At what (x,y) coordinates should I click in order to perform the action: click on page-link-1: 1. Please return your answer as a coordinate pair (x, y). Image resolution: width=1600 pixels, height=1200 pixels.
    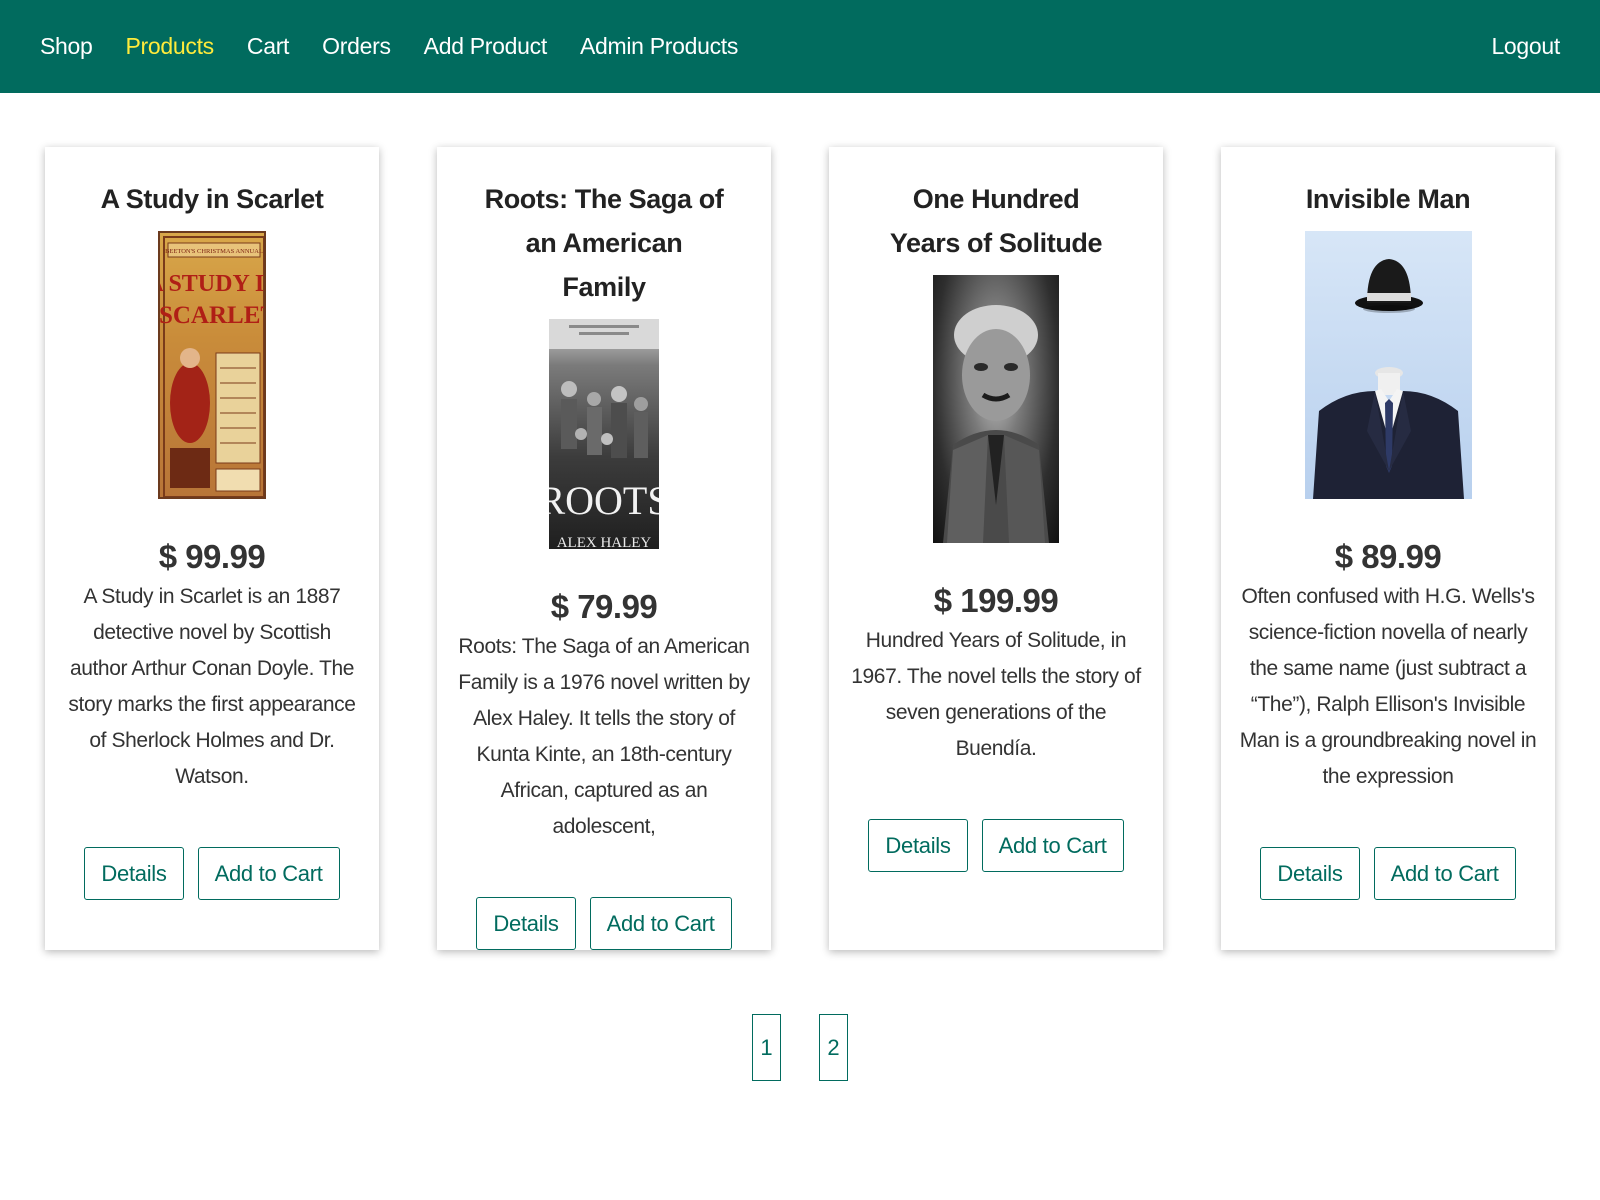
    Looking at the image, I should click on (766, 1047).